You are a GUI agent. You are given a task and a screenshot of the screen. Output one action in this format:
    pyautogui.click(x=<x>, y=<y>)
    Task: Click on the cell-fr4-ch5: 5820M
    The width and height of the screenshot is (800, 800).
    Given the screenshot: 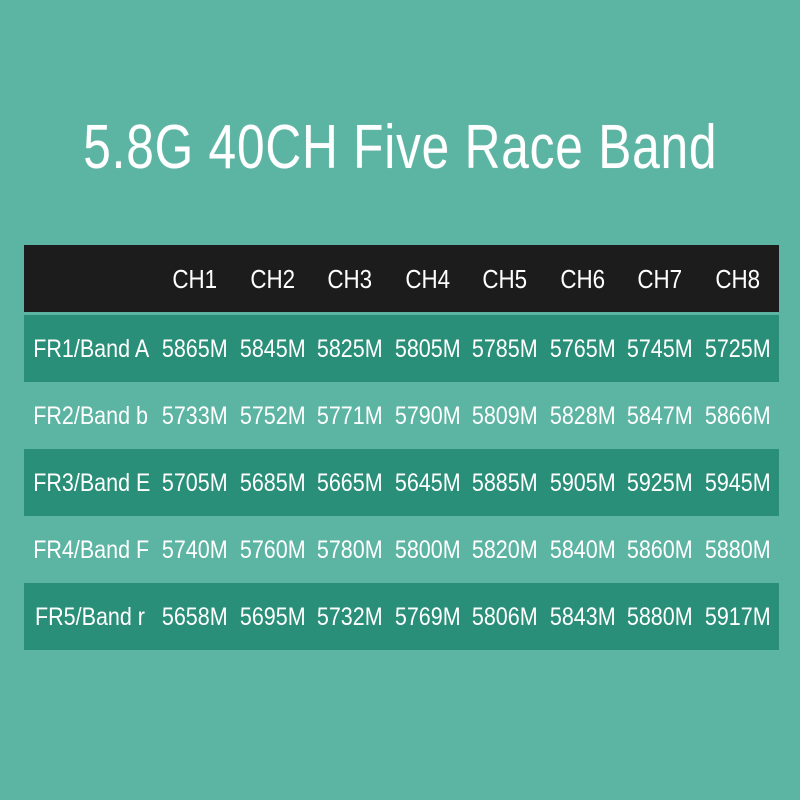 What is the action you would take?
    pyautogui.click(x=504, y=549)
    